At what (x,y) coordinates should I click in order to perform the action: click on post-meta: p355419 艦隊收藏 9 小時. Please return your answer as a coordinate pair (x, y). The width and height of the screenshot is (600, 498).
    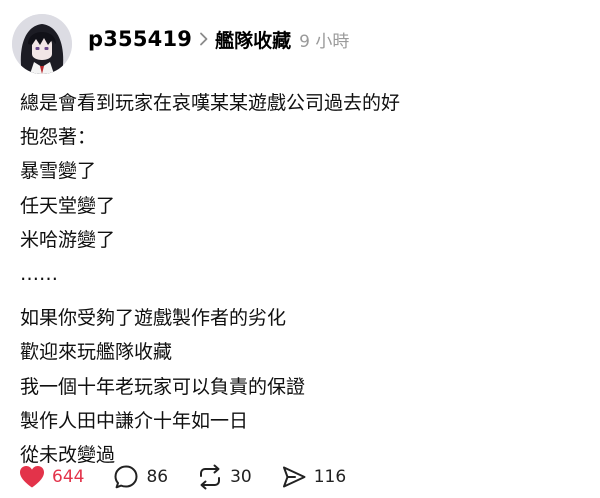
    Looking at the image, I should click on (218, 39).